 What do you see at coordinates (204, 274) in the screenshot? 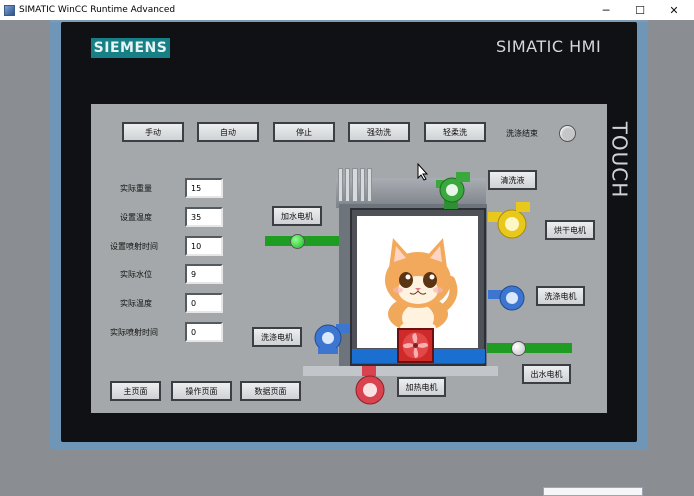
I see `actual-water-level-field: 9` at bounding box center [204, 274].